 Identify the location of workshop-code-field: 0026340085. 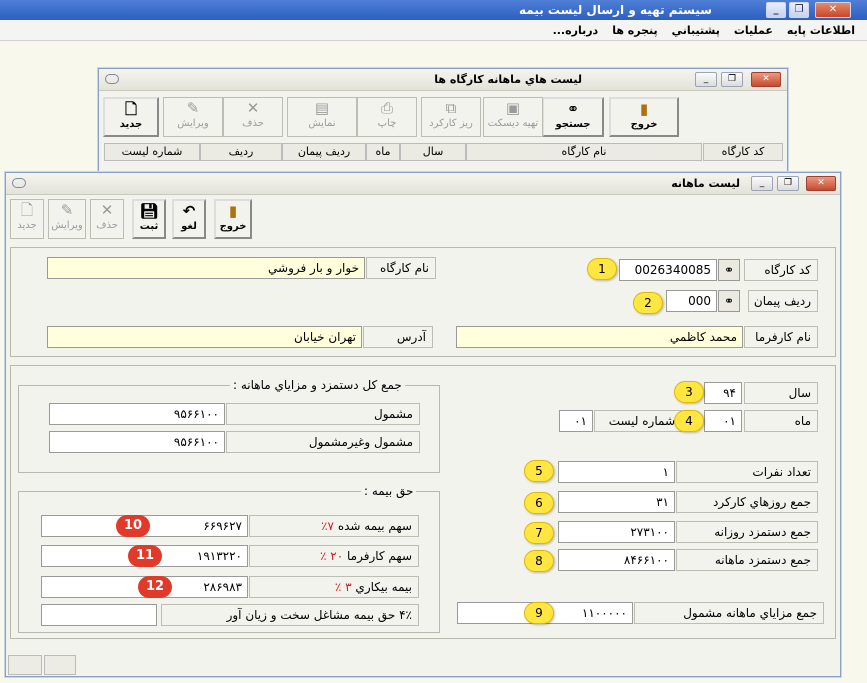
(668, 270).